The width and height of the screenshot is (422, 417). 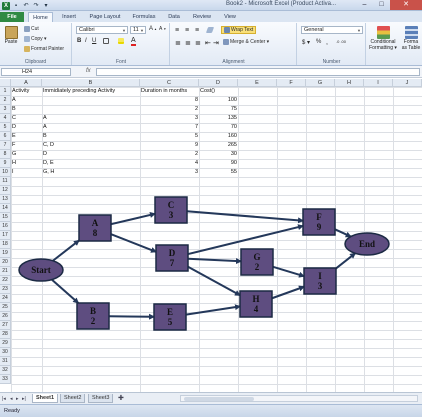 What do you see at coordinates (40, 17) in the screenshot?
I see `tab-home: Home` at bounding box center [40, 17].